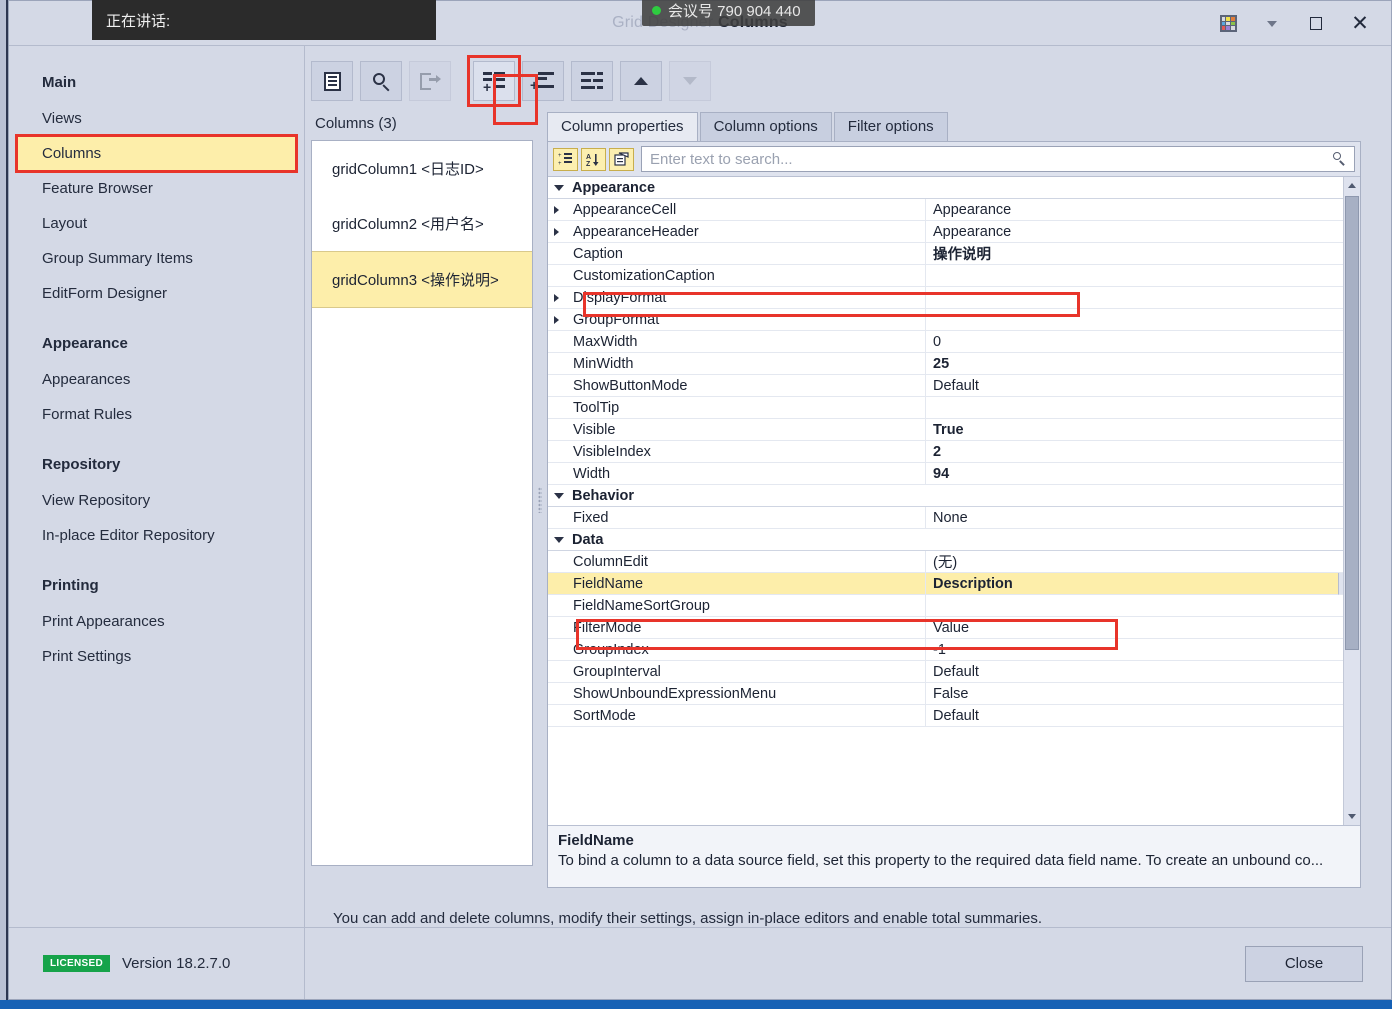 Image resolution: width=1392 pixels, height=1009 pixels. I want to click on categorized-view-button: + +, so click(565, 159).